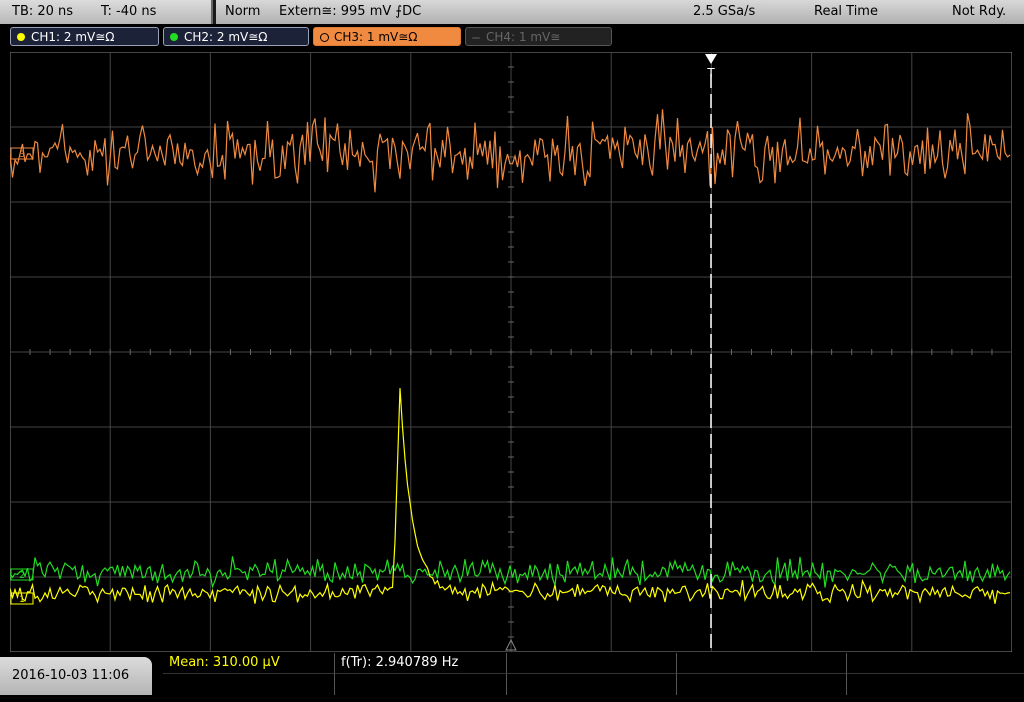  I want to click on channel-4-label: CH4: 1 mV≅, so click(523, 37).